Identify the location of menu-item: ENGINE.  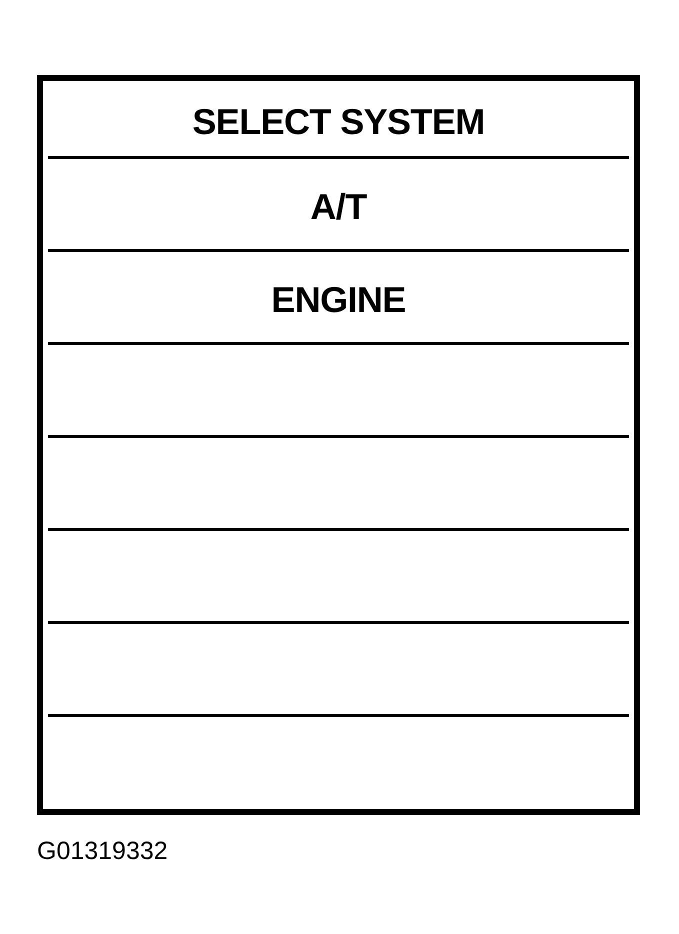
(338, 297).